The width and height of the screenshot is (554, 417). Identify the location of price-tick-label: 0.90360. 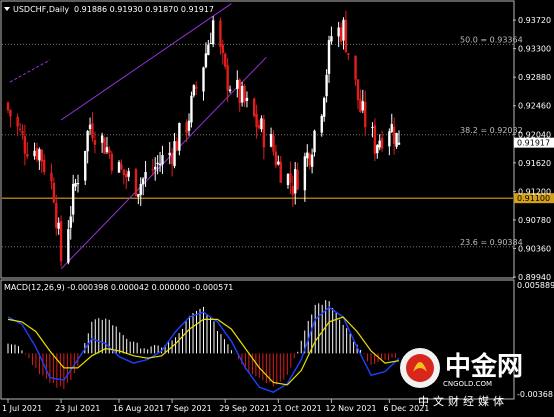
(534, 248).